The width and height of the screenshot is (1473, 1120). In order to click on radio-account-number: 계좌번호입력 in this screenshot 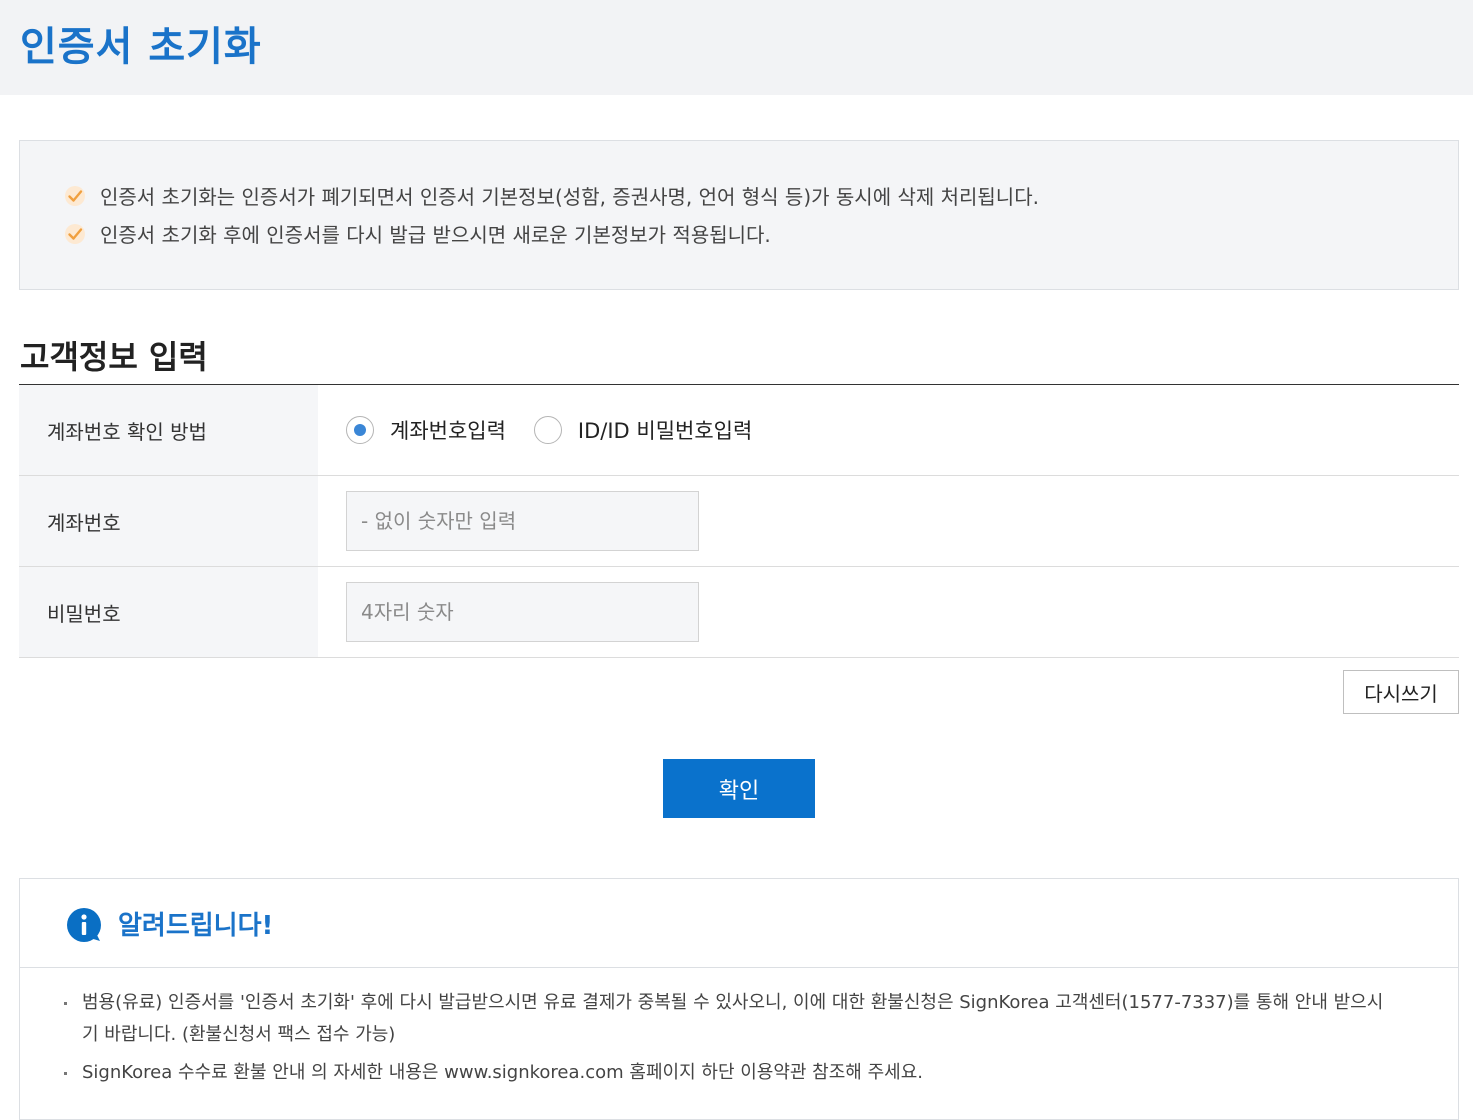, I will do `click(426, 430)`.